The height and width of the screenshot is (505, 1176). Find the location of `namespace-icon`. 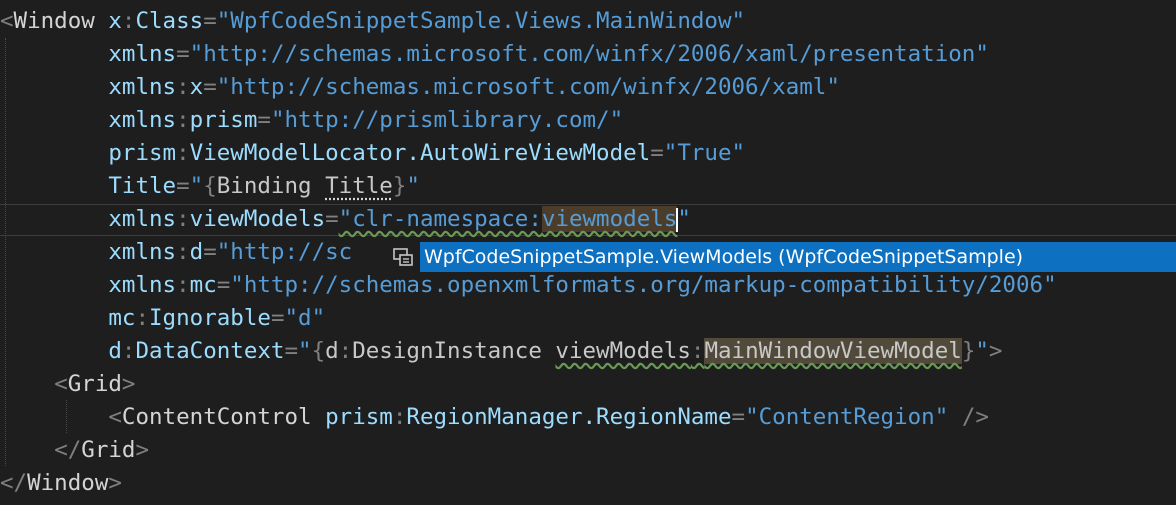

namespace-icon is located at coordinates (403, 257).